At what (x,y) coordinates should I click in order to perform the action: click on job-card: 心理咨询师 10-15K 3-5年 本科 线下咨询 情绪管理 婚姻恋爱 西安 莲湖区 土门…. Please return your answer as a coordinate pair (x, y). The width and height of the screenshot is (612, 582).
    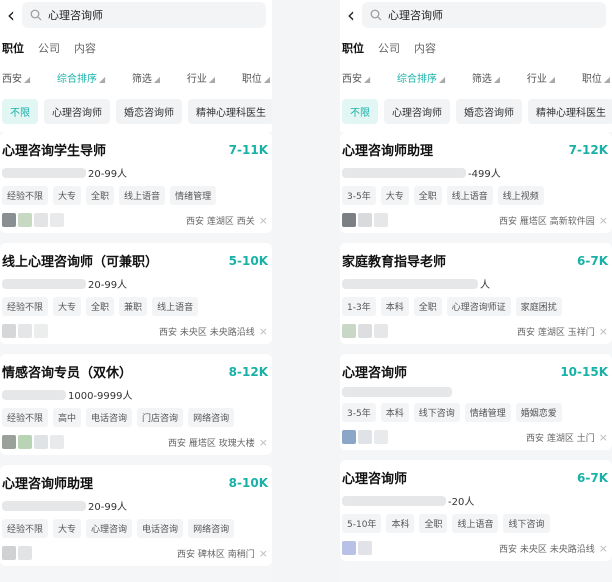
    Looking at the image, I should click on (476, 402).